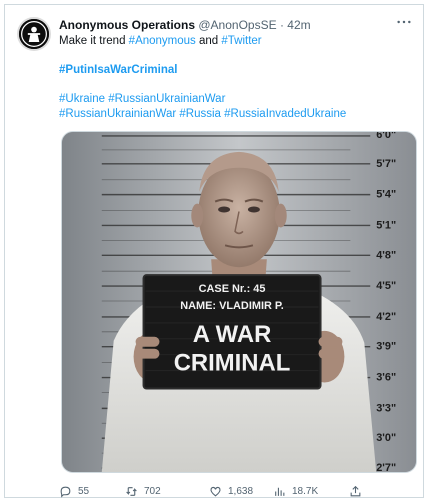  Describe the element at coordinates (131, 491) in the screenshot. I see `retweet-icon` at that location.